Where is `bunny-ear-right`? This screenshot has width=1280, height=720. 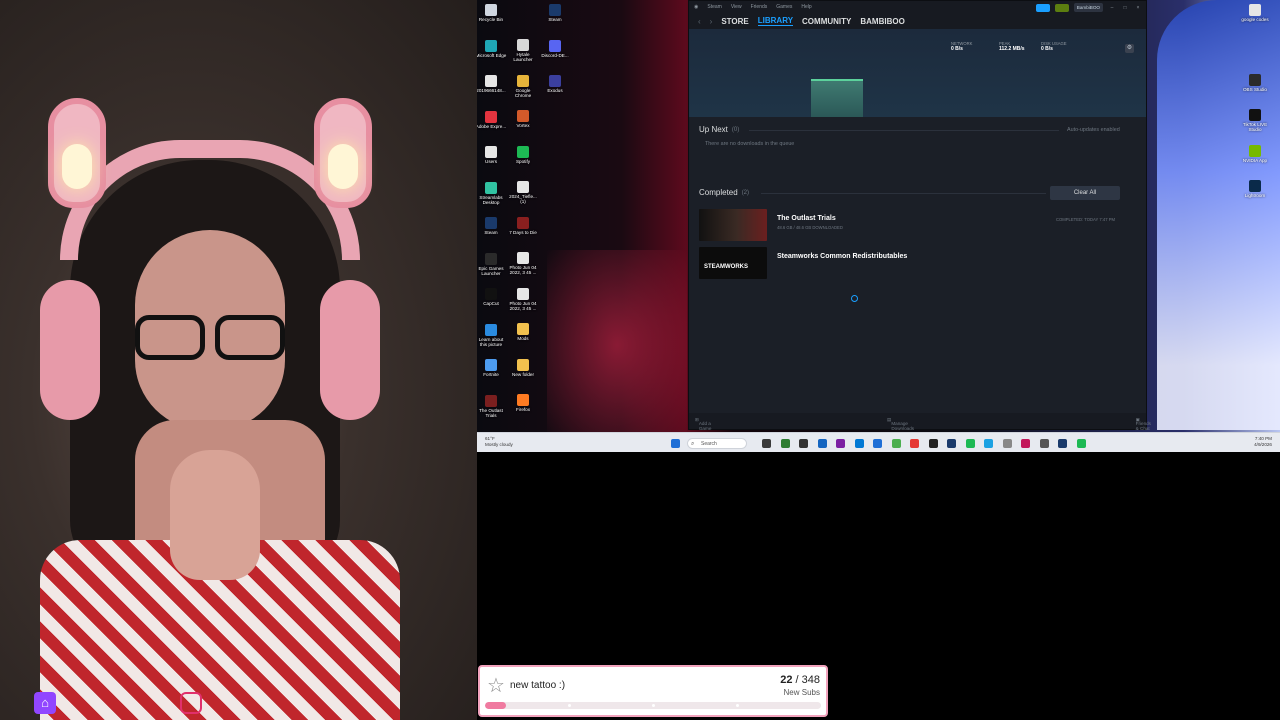 bunny-ear-right is located at coordinates (343, 153).